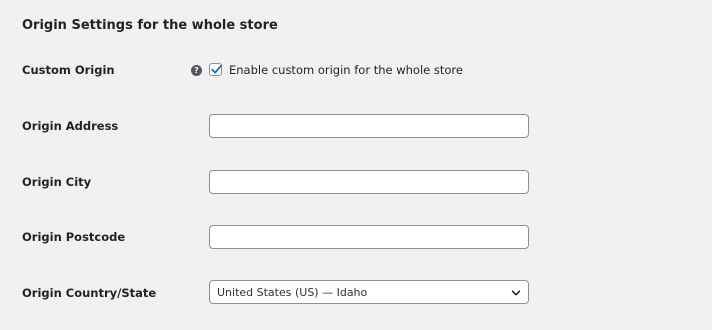 The image size is (712, 330). Describe the element at coordinates (369, 182) in the screenshot. I see `origin-city-input` at that location.